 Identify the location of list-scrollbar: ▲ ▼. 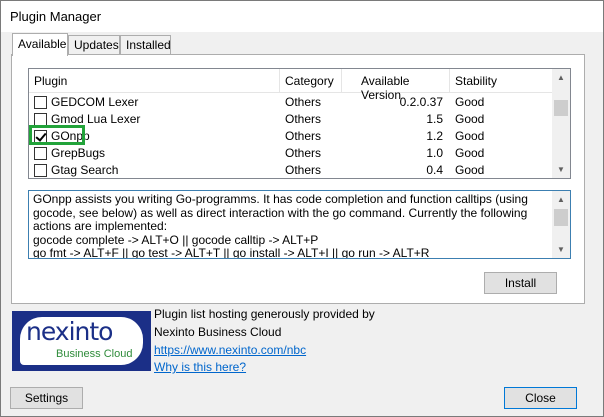
(561, 123).